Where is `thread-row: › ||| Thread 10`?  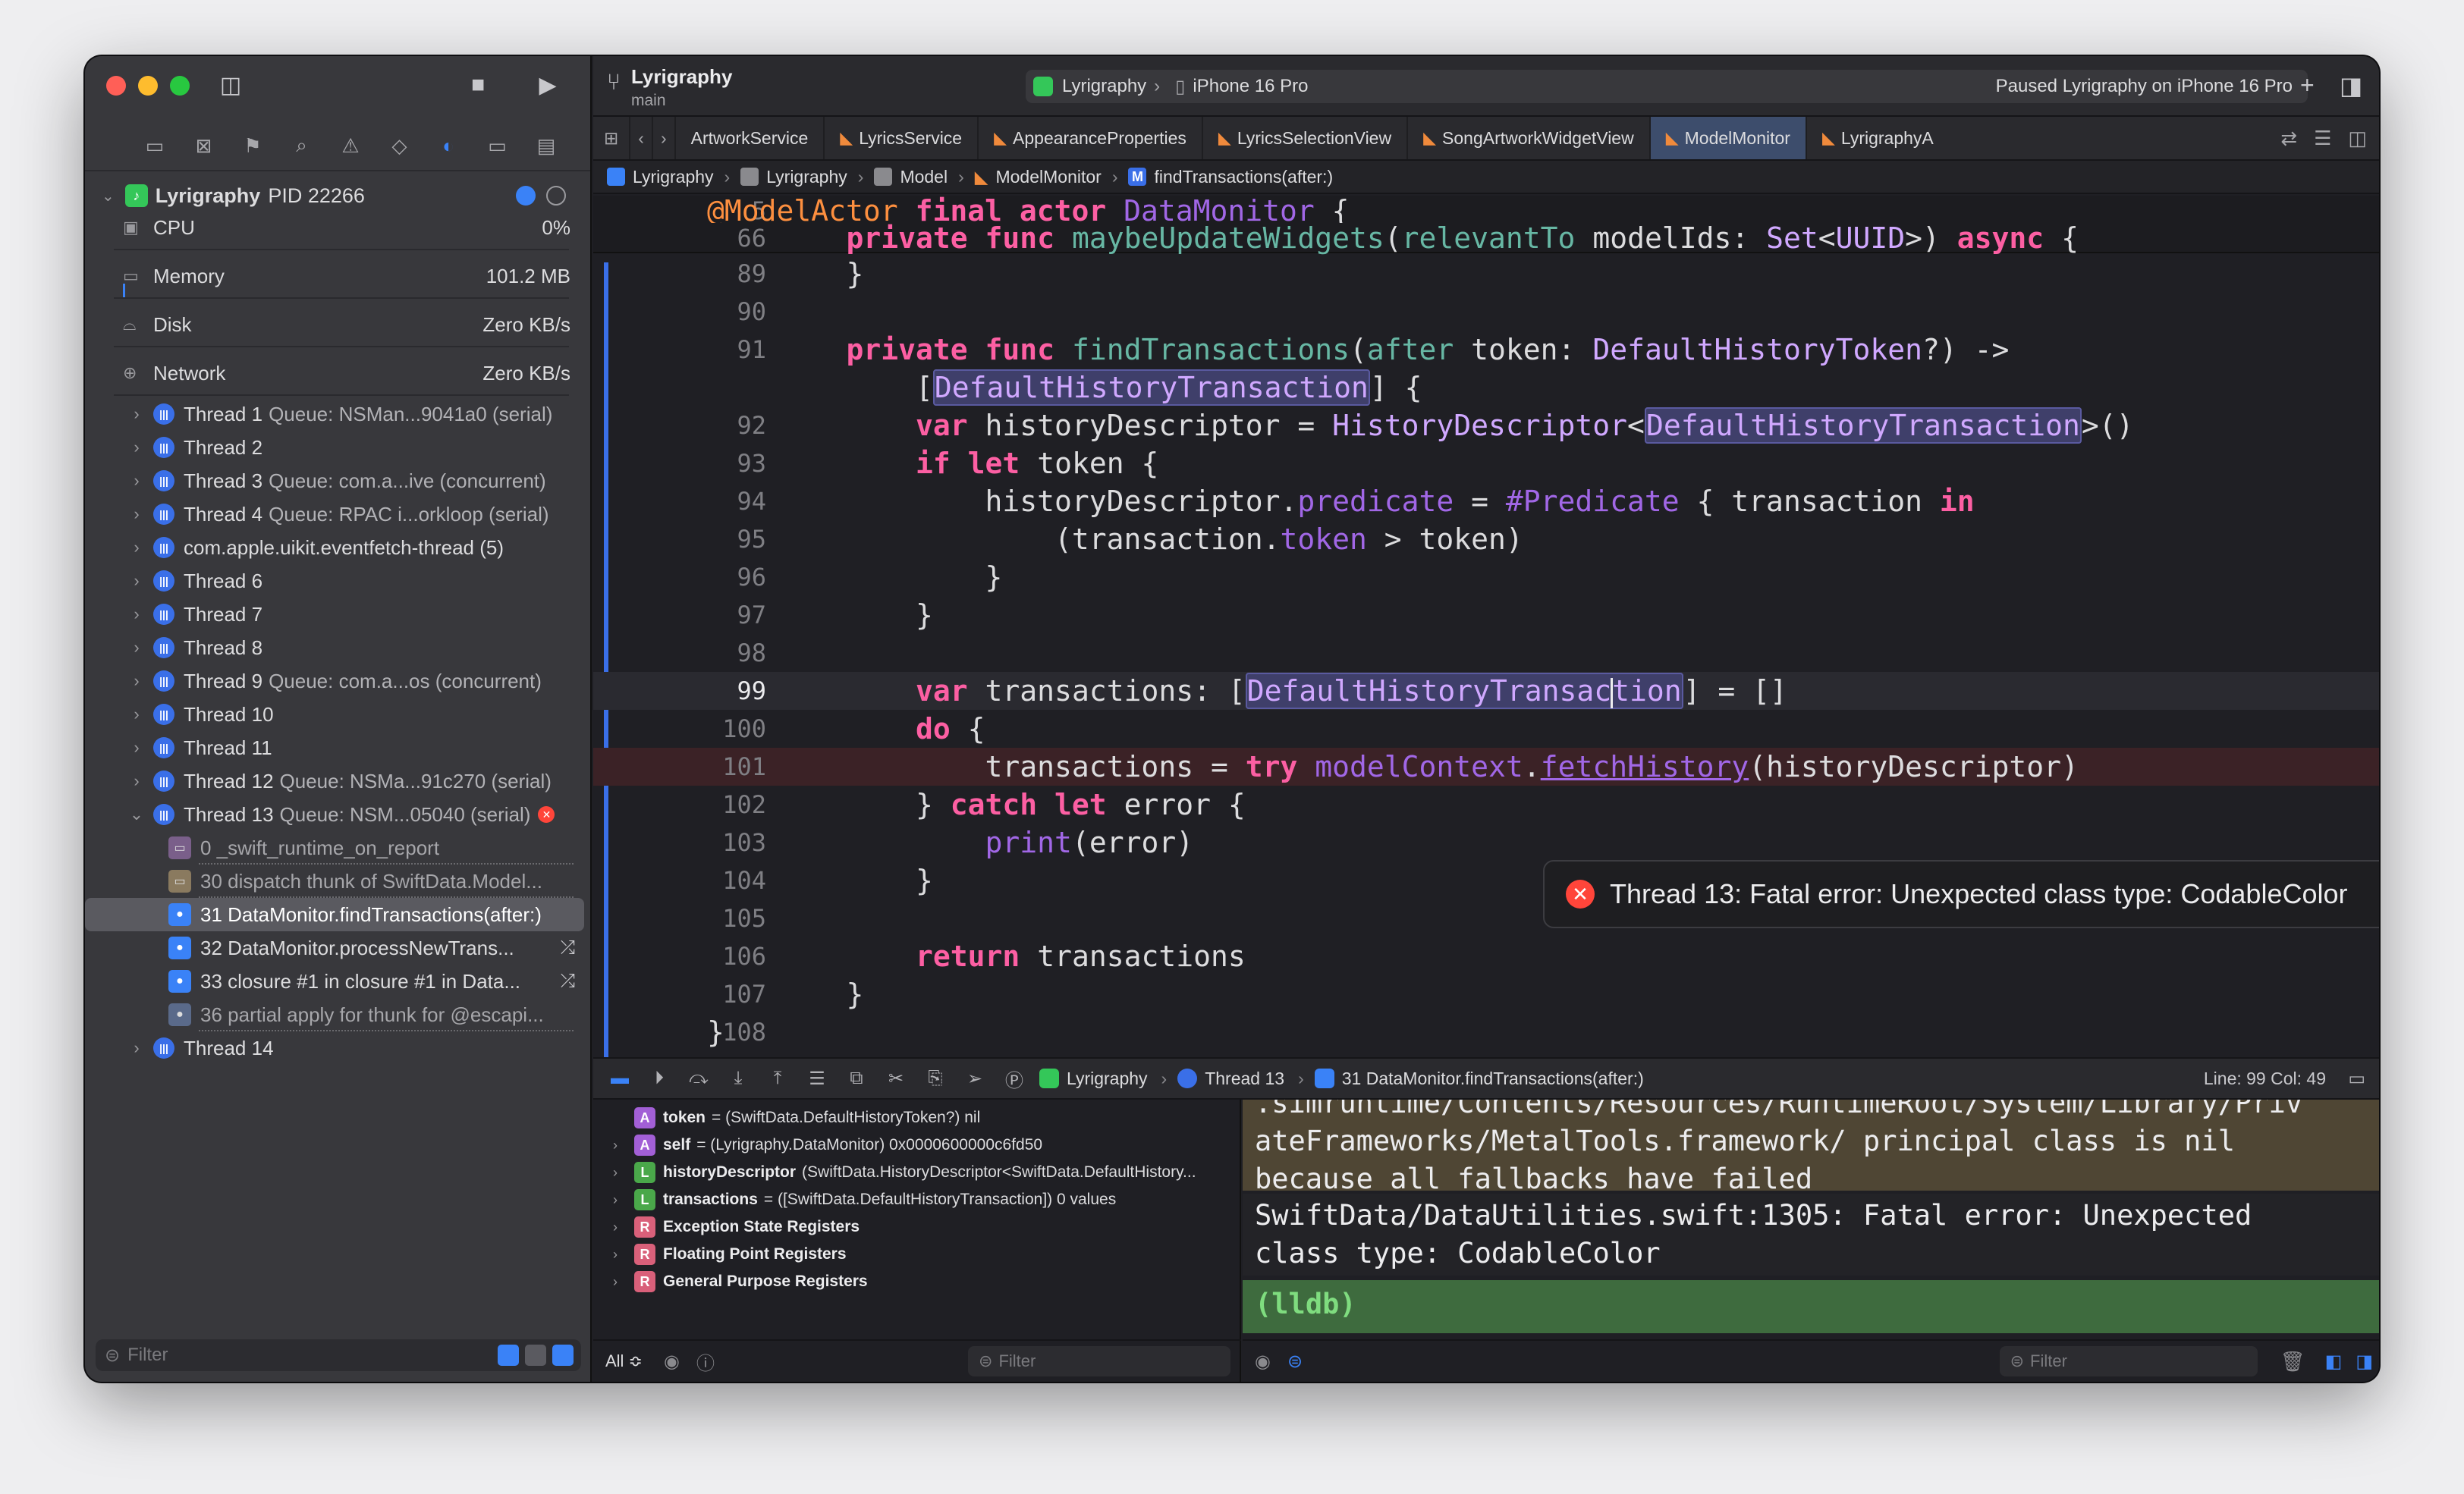
thread-row: › ||| Thread 10 is located at coordinates (338, 714).